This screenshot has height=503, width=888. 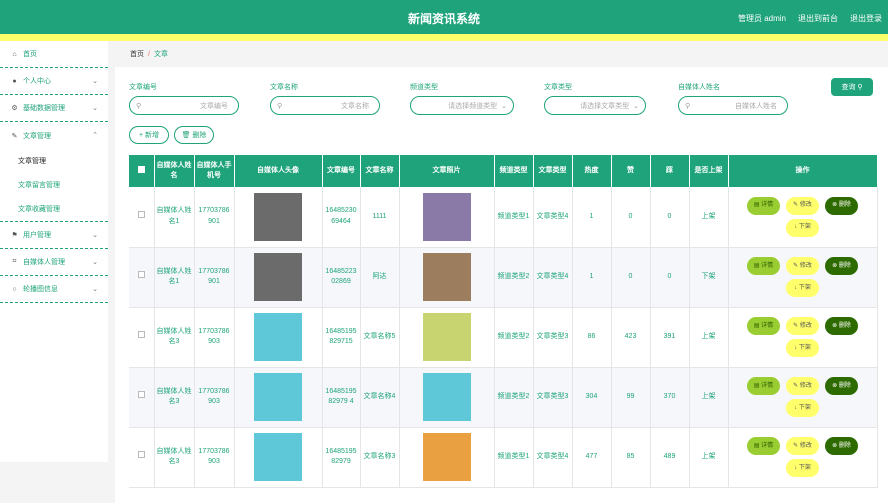 I want to click on sidebar-item-media-people: ⌗ 自媒体人管理 ⌄, so click(x=54, y=262).